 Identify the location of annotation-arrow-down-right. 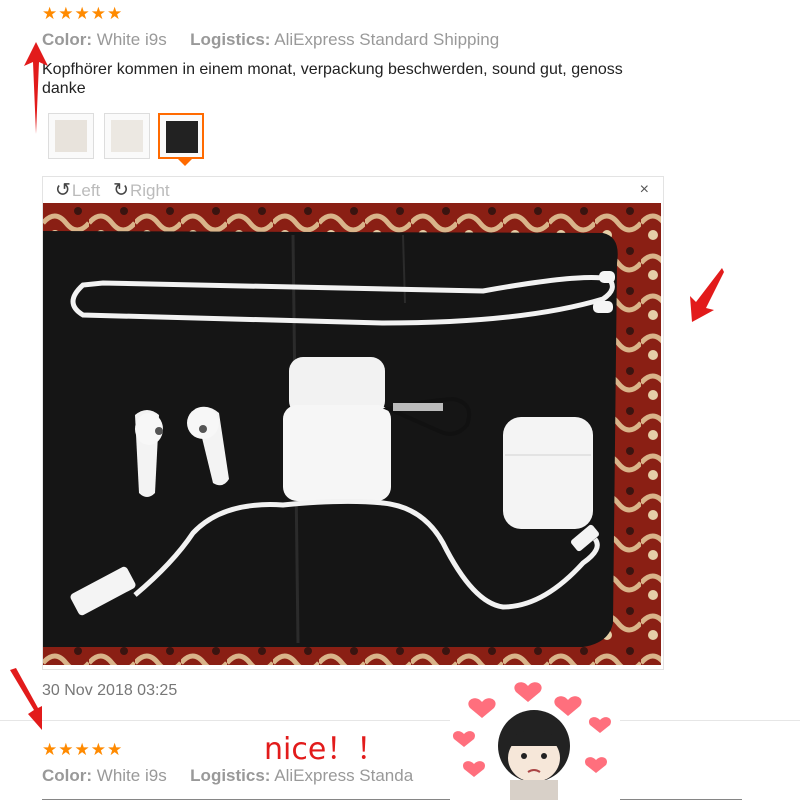
(26, 699).